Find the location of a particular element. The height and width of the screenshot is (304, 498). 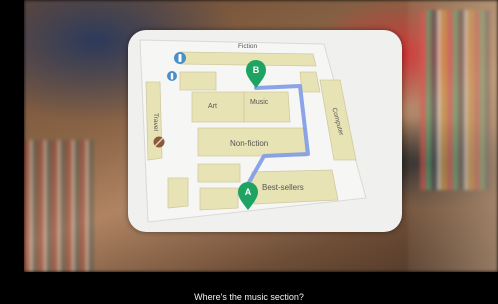

label-non-fiction: Non-fiction is located at coordinates (249, 143).